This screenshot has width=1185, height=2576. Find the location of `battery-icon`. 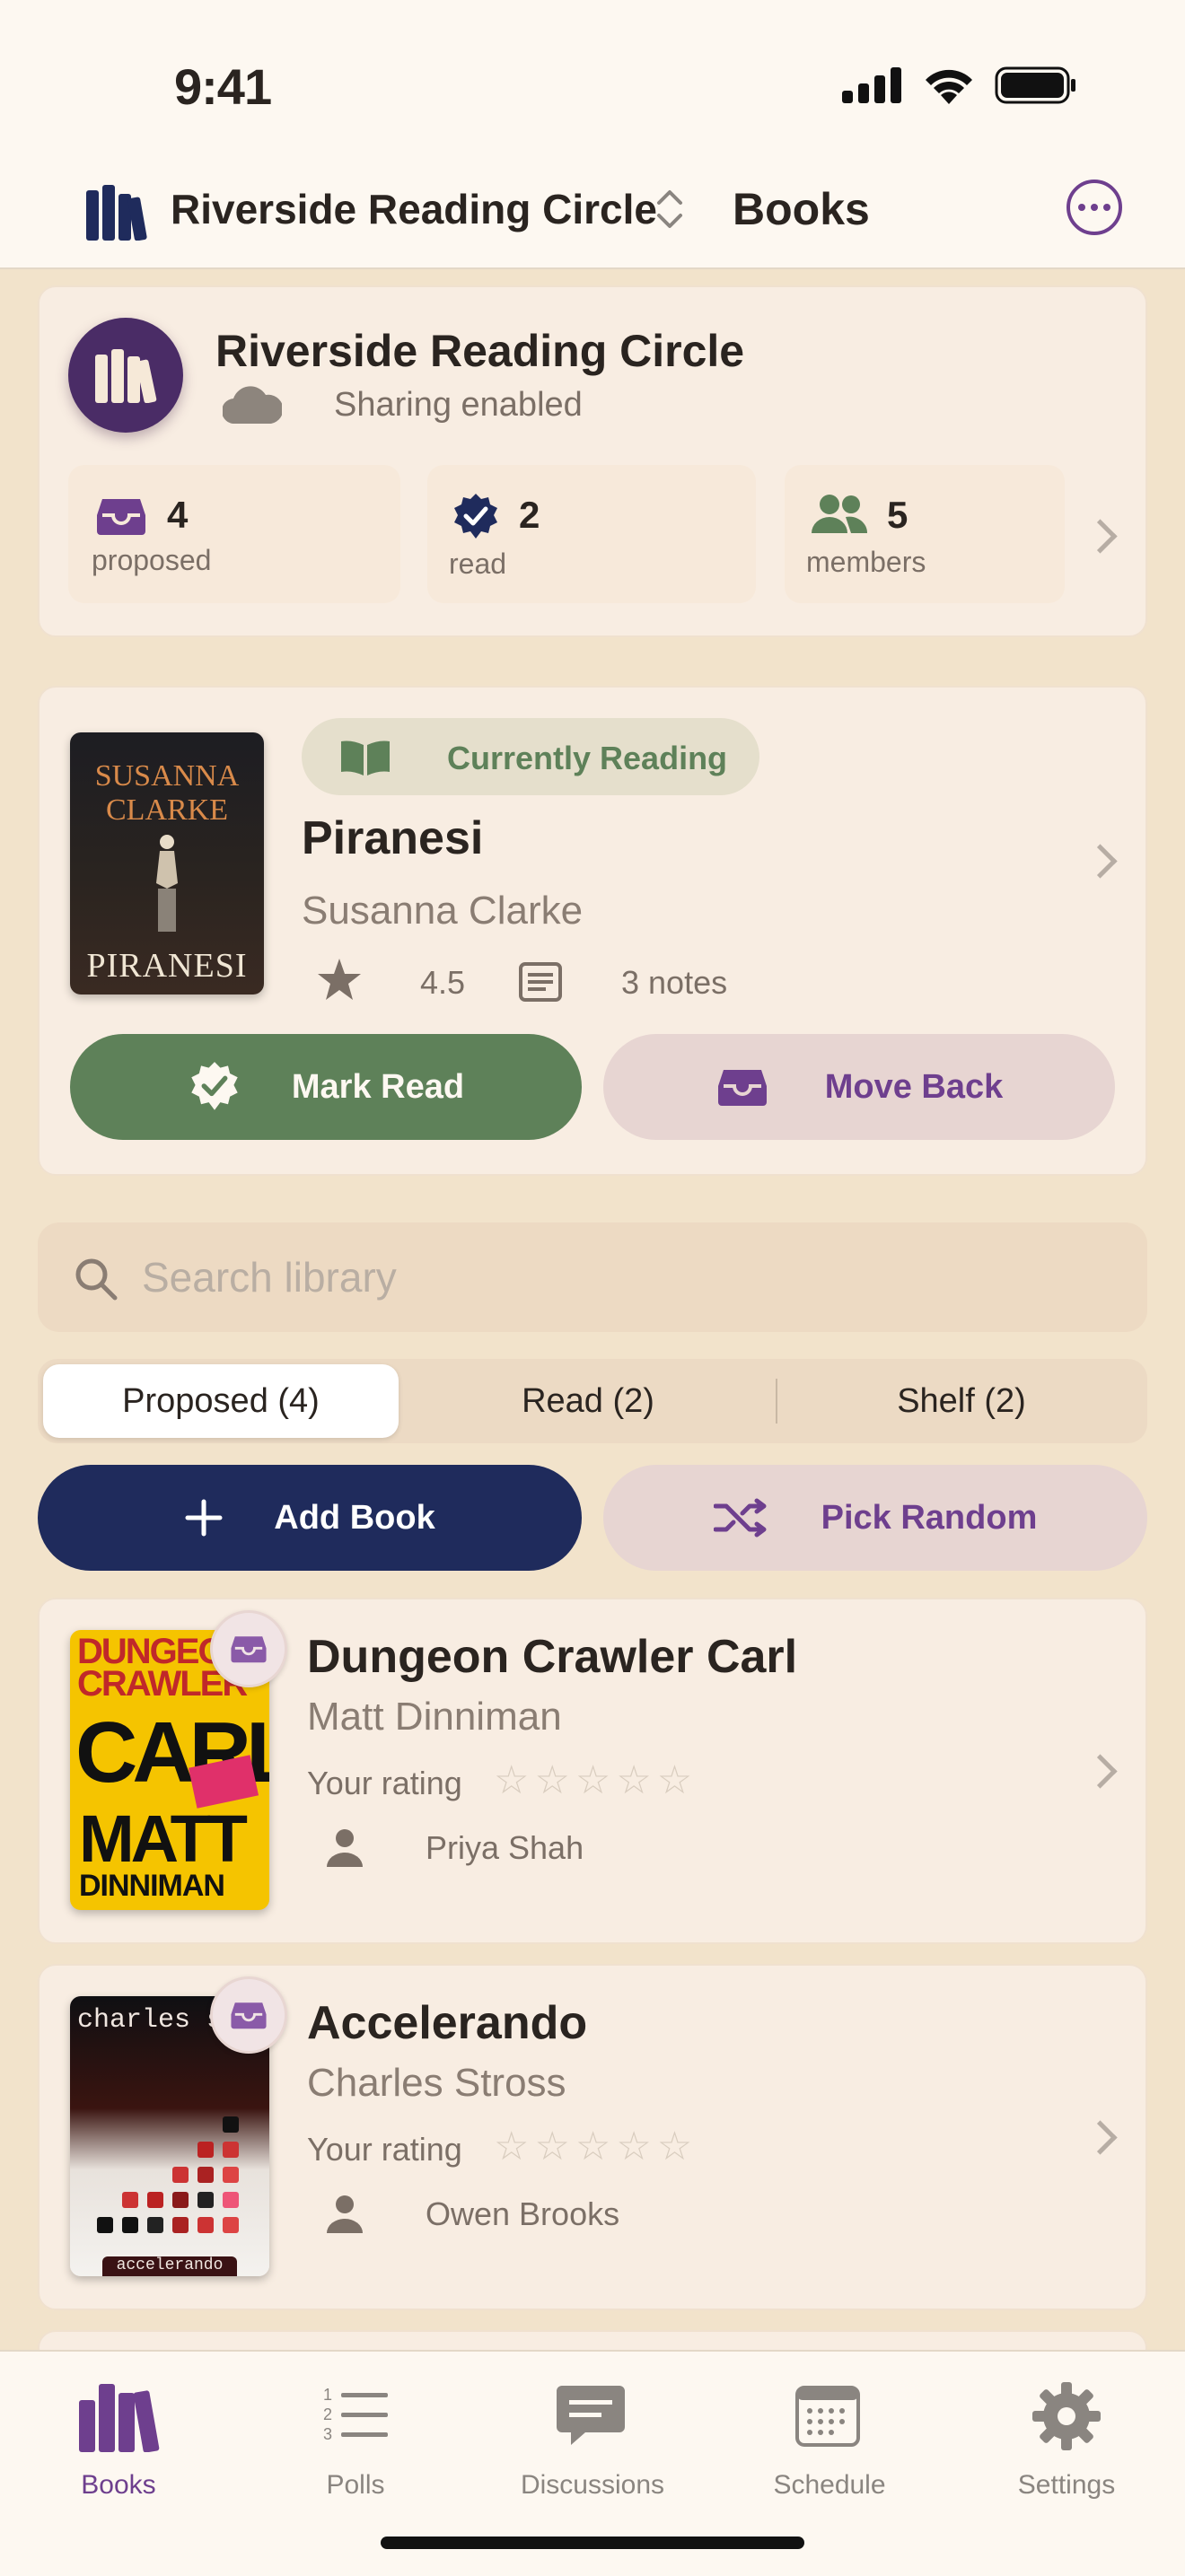

battery-icon is located at coordinates (1035, 85).